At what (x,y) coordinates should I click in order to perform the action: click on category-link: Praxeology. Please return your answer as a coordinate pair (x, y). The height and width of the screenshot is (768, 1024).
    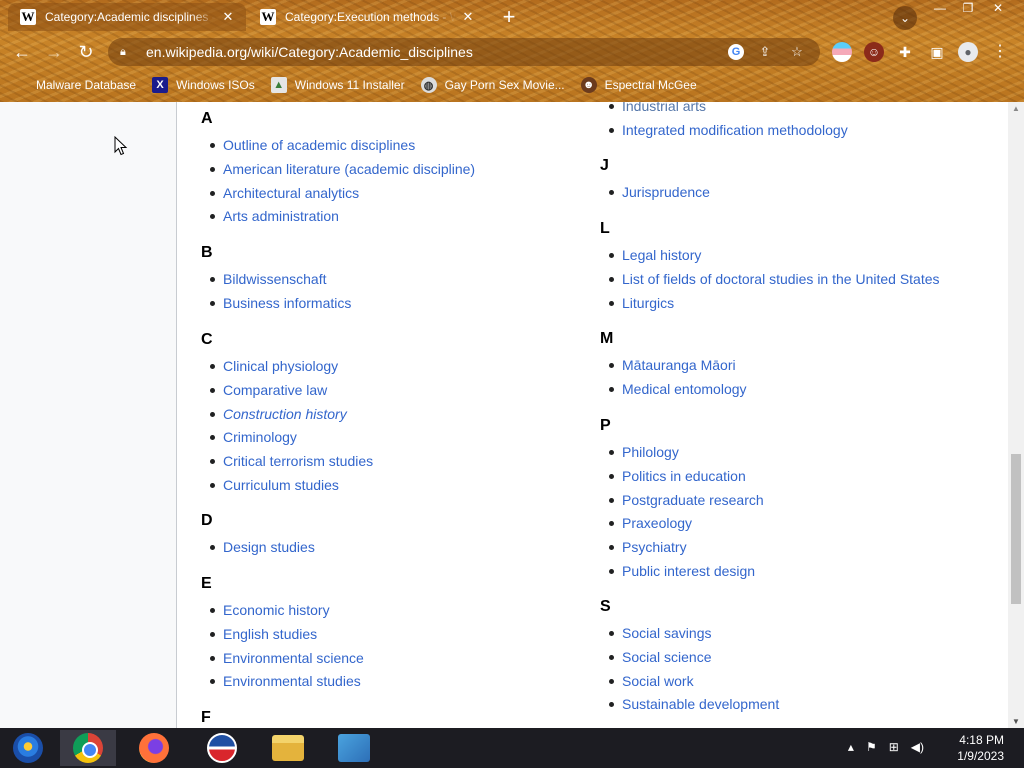
    Looking at the image, I should click on (682, 523).